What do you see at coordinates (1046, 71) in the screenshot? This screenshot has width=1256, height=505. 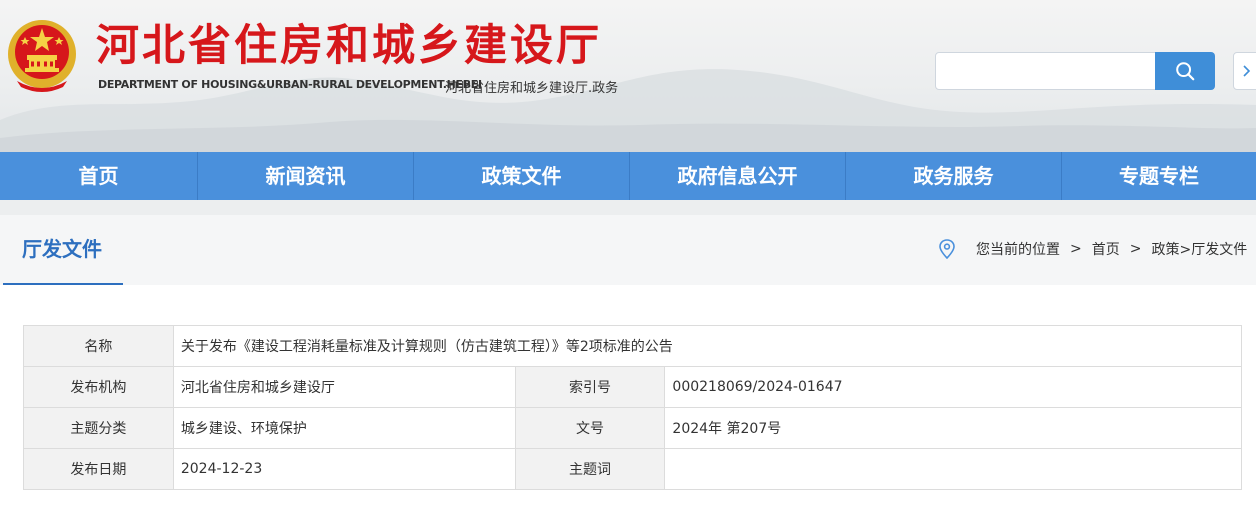 I see `search-input` at bounding box center [1046, 71].